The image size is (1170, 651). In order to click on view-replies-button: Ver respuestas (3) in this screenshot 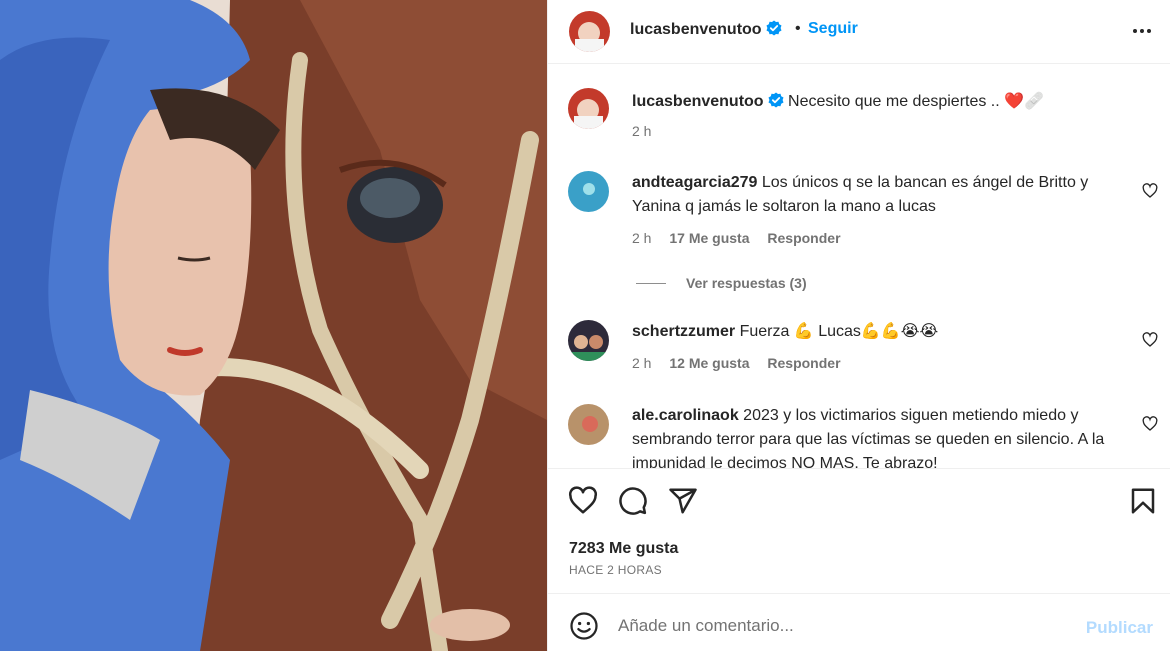, I will do `click(721, 283)`.